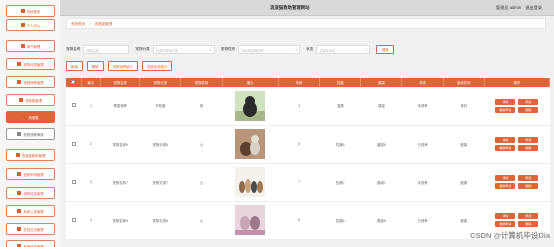 This screenshot has width=554, height=247. Describe the element at coordinates (91, 182) in the screenshot. I see `cell-index: 3` at that location.